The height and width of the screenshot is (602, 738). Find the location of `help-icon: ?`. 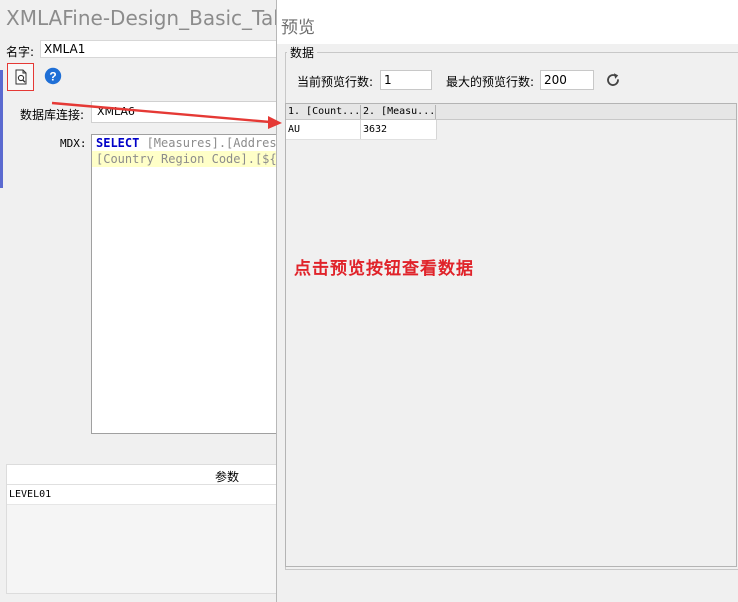

help-icon: ? is located at coordinates (53, 76).